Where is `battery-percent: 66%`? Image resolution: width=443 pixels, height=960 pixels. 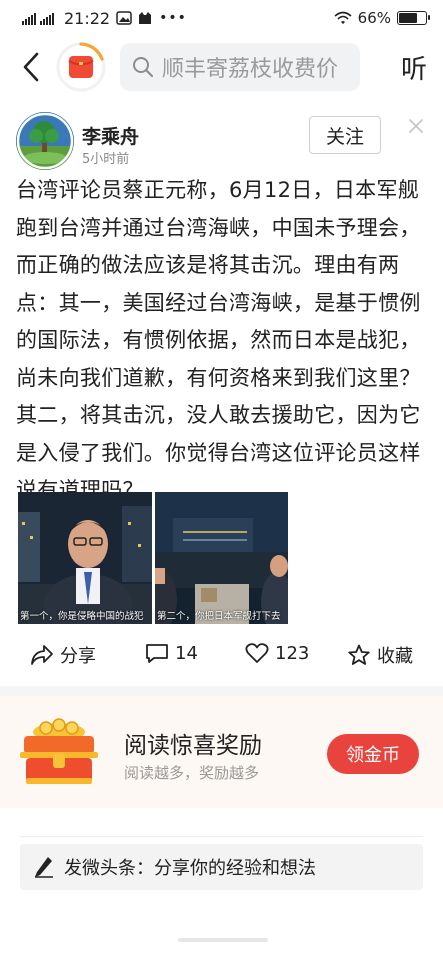
battery-percent: 66% is located at coordinates (374, 18).